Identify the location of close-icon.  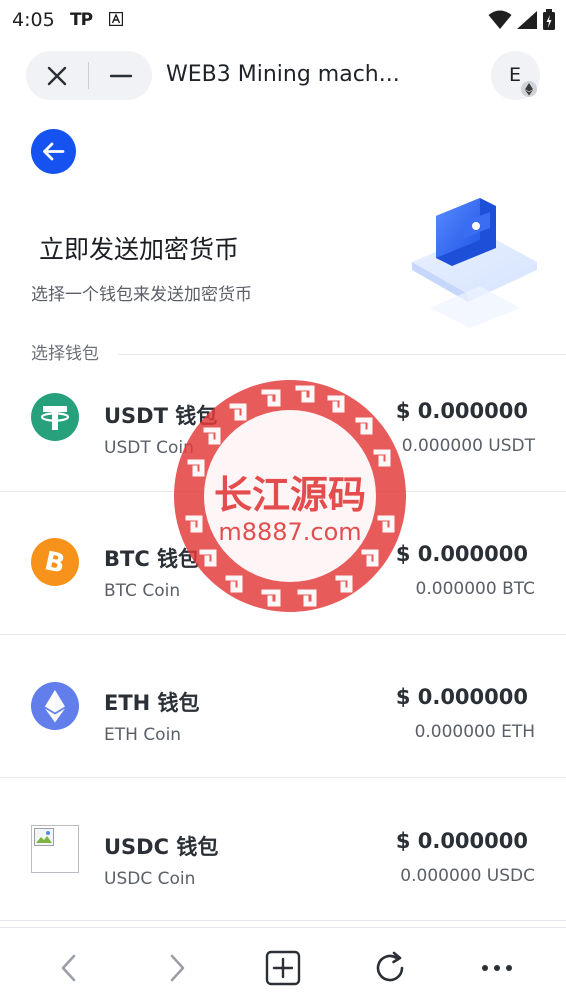
(57, 76).